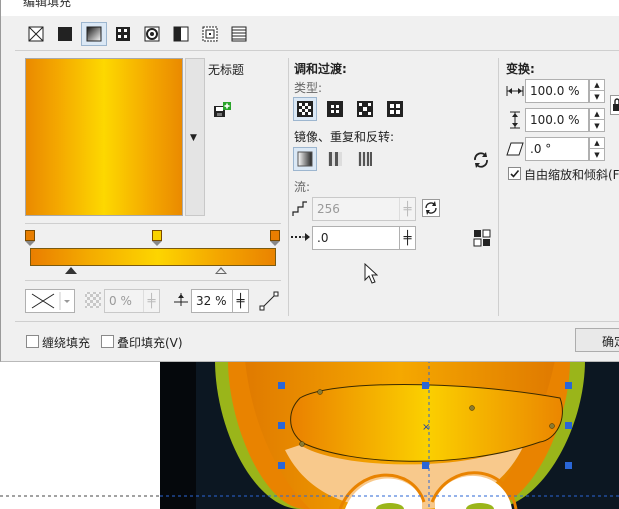 Image resolution: width=619 pixels, height=509 pixels. I want to click on vector-pattern-fill-button, so click(123, 34).